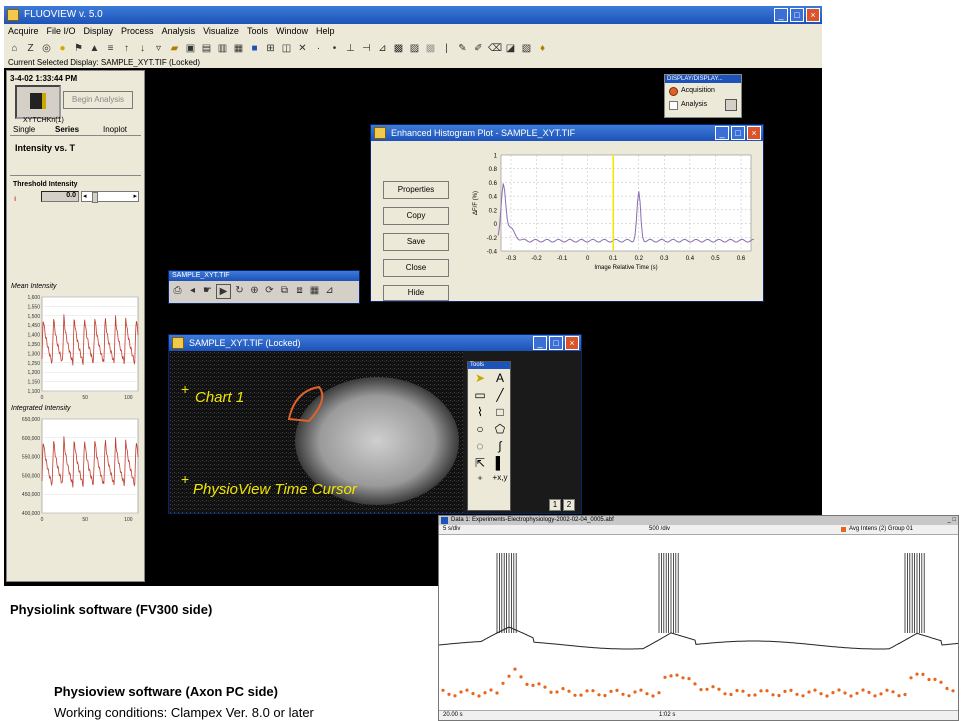 The width and height of the screenshot is (961, 721). What do you see at coordinates (480, 378) in the screenshot?
I see `select-arrow-icon: ➤` at bounding box center [480, 378].